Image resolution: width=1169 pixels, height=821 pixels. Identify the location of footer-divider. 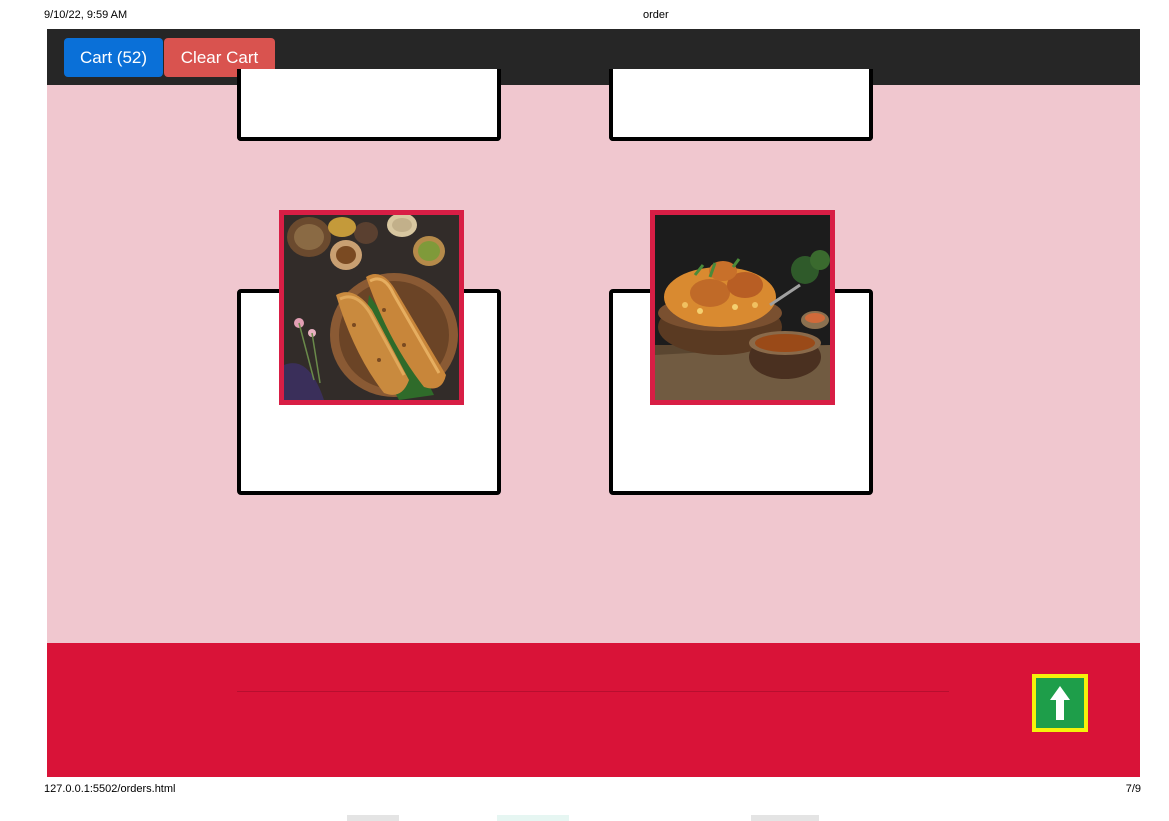
(593, 691).